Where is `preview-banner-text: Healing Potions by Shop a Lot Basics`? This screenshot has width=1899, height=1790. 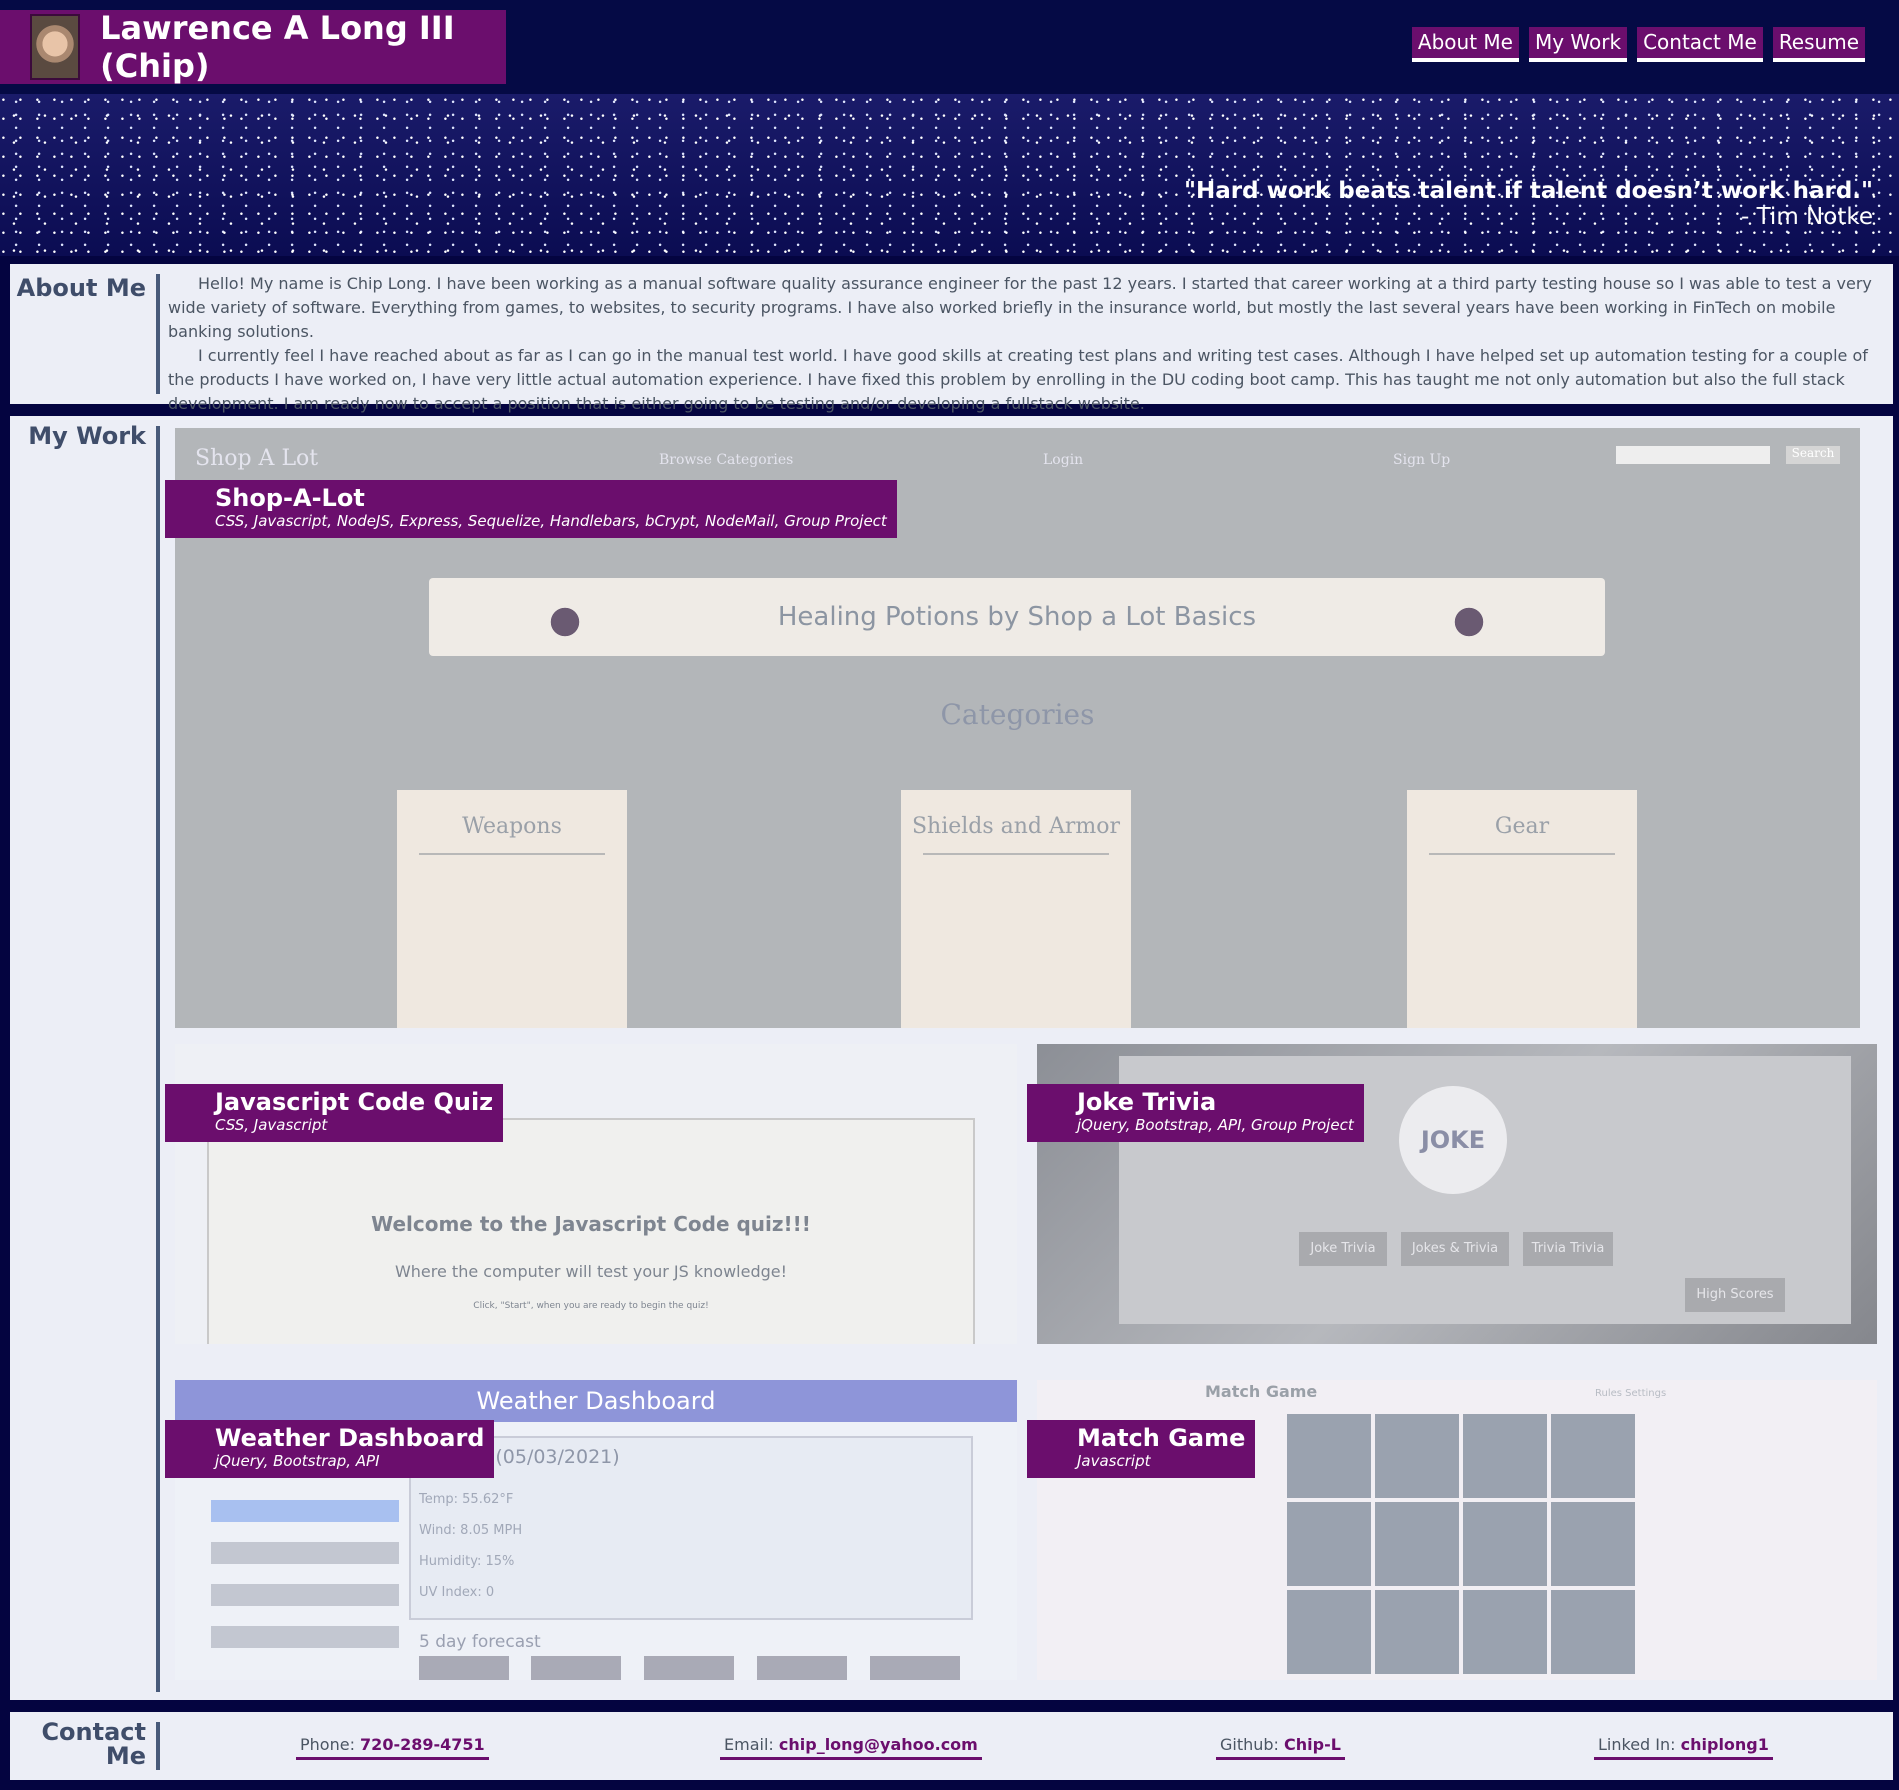
preview-banner-text: Healing Potions by Shop a Lot Basics is located at coordinates (1017, 617).